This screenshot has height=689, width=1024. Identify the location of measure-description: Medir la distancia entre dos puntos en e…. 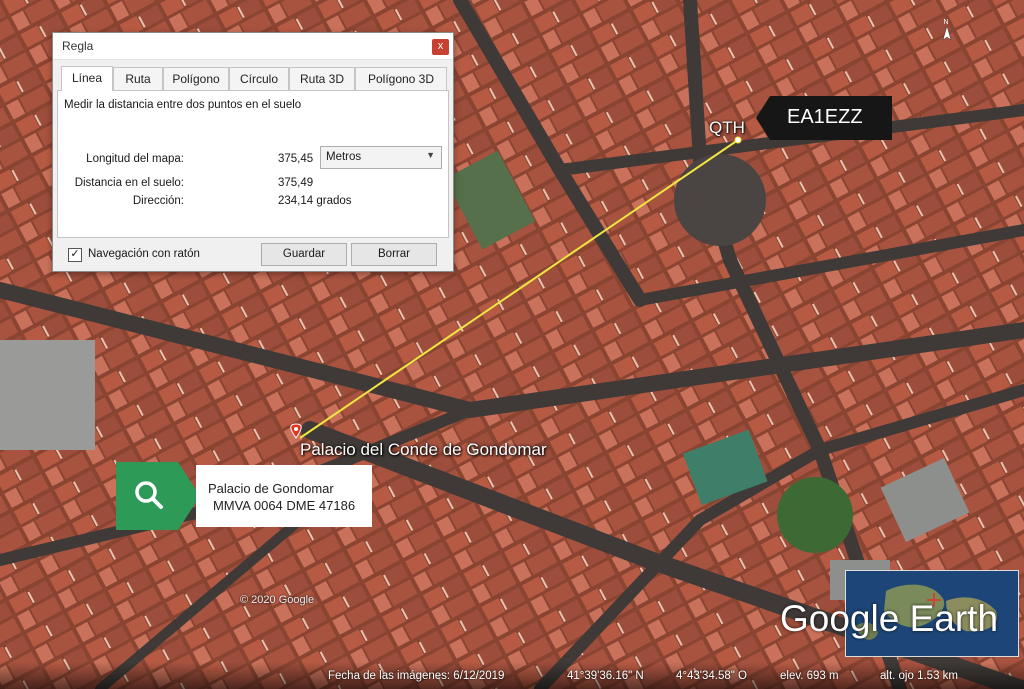
(183, 105).